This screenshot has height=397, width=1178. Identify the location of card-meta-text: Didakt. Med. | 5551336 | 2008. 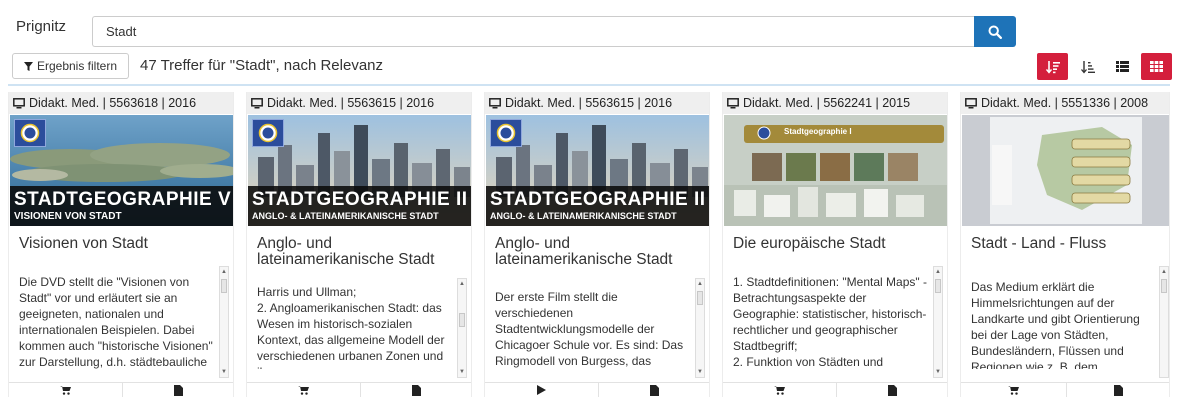
(1065, 103).